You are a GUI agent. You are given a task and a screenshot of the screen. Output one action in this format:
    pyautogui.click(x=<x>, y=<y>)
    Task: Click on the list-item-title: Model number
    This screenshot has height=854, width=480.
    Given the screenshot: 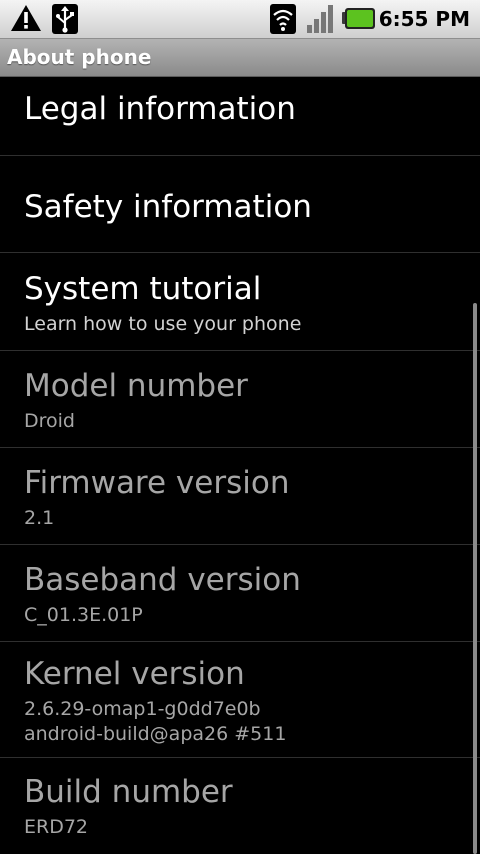 What is the action you would take?
    pyautogui.click(x=136, y=386)
    